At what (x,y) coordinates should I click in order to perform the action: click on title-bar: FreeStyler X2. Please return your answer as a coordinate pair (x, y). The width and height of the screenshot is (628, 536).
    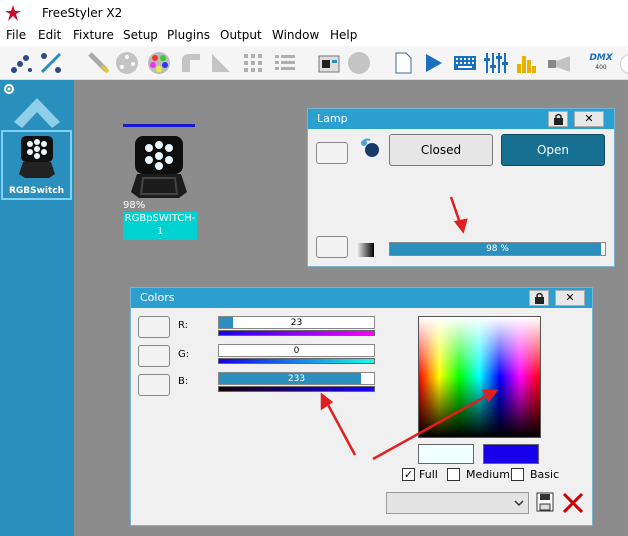
    Looking at the image, I should click on (314, 13).